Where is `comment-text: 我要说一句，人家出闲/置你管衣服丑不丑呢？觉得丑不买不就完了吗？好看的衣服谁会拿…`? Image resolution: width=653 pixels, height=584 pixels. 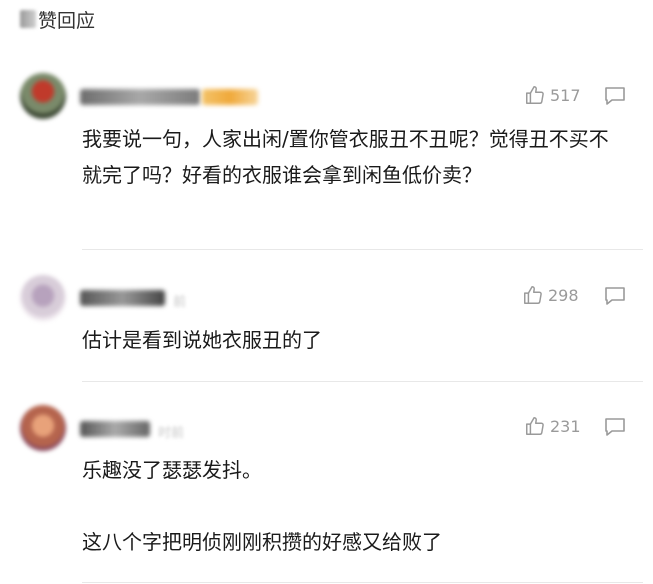 comment-text: 我要说一句，人家出闲/置你管衣服丑不丑呢？觉得丑不买不就完了吗？好看的衣服谁会拿… is located at coordinates (345, 157).